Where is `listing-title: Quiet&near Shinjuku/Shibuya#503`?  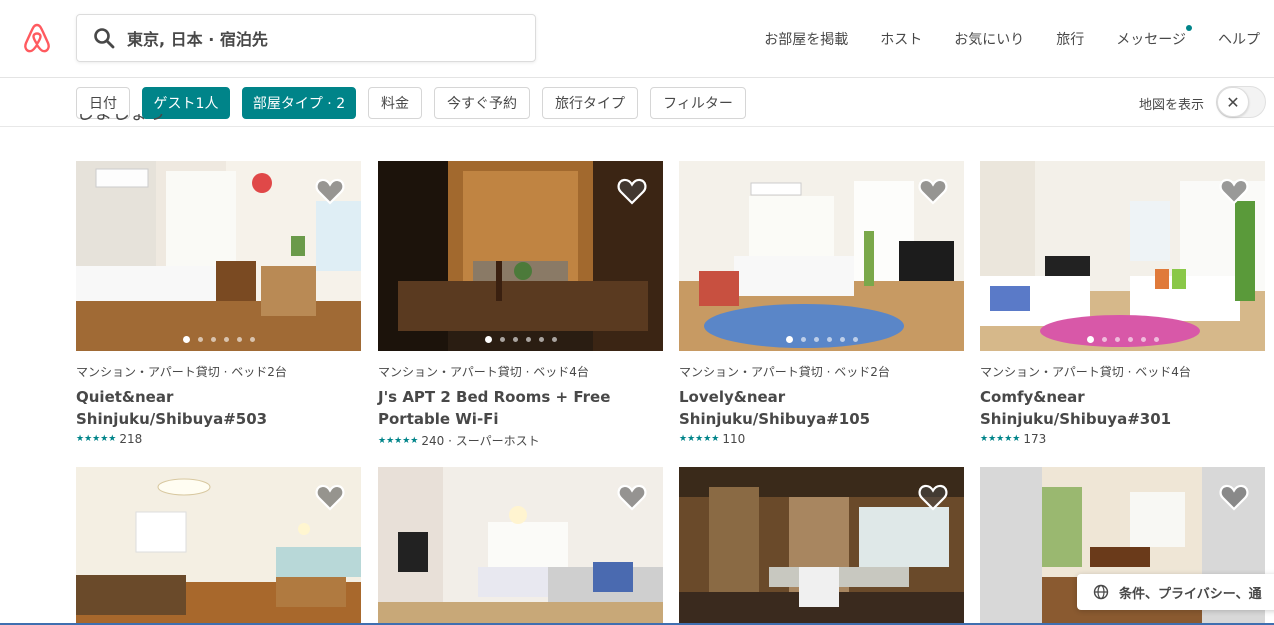 listing-title: Quiet&near Shinjuku/Shibuya#503 is located at coordinates (218, 408).